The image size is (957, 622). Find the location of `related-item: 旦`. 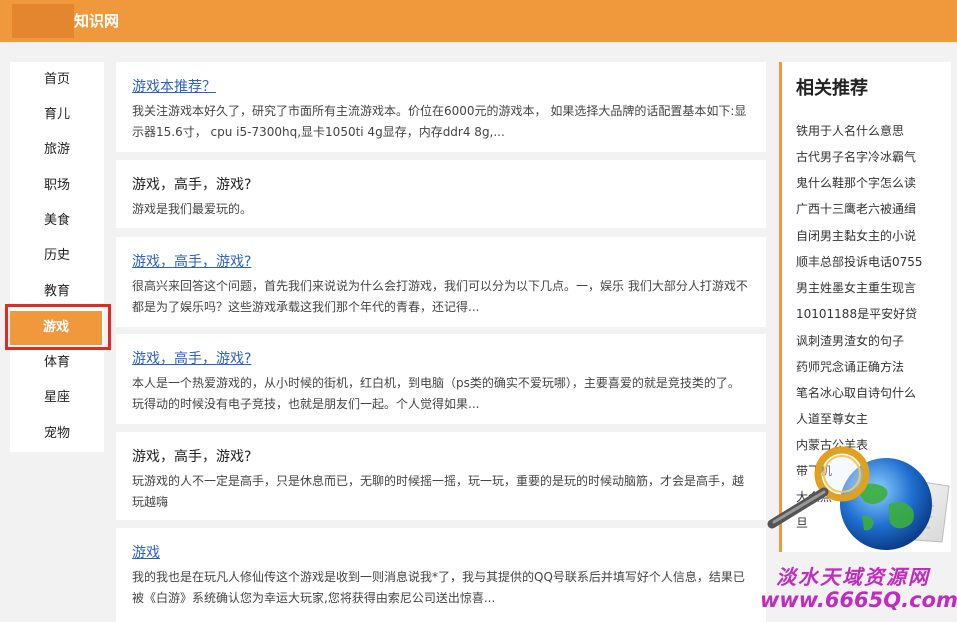

related-item: 旦 is located at coordinates (802, 522).